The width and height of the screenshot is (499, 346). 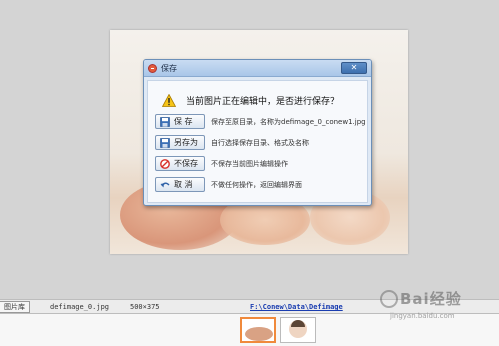 I want to click on save-as-button: 另存为, so click(x=180, y=142).